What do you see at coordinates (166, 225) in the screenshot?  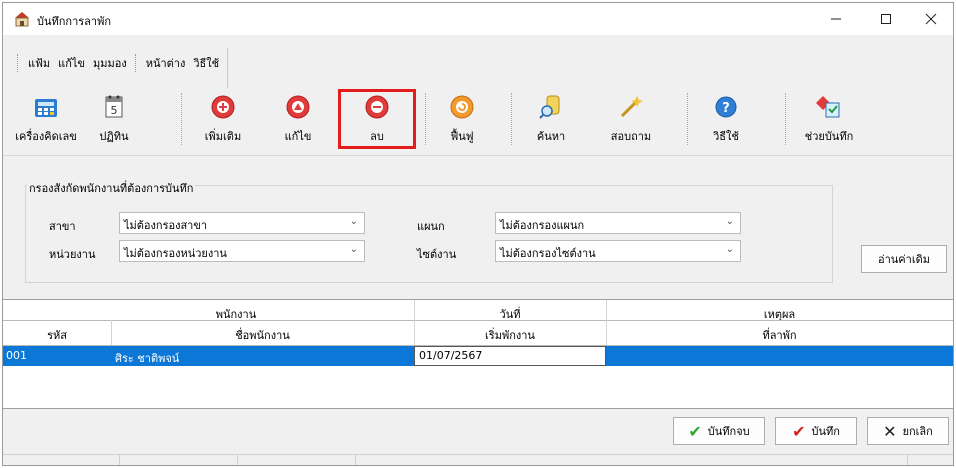 I see `branch-value: ไม่ต้องกรองสาขา` at bounding box center [166, 225].